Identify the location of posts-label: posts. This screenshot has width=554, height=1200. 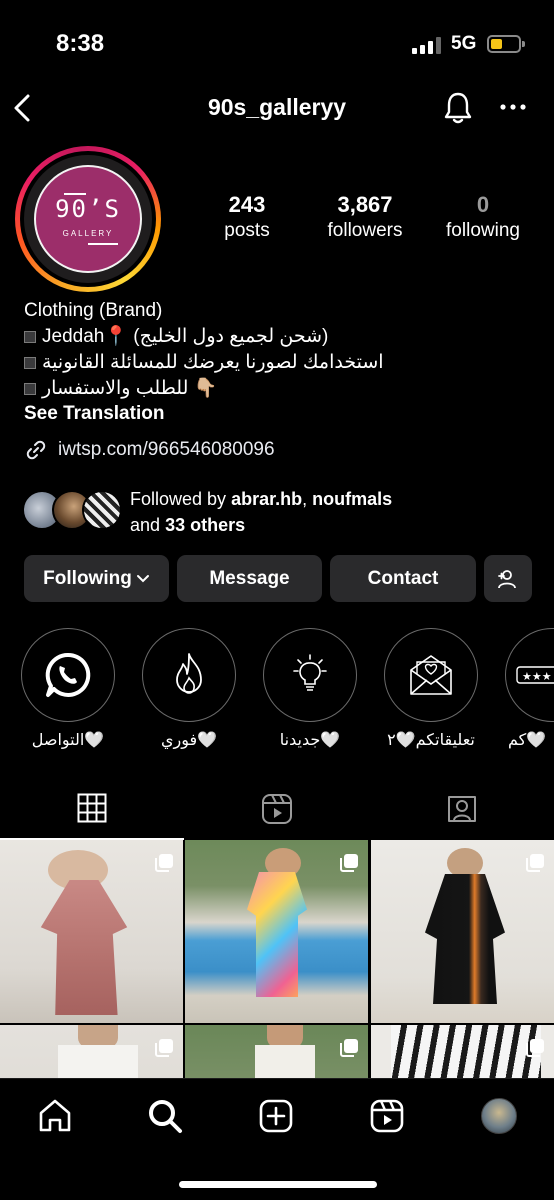
(247, 230).